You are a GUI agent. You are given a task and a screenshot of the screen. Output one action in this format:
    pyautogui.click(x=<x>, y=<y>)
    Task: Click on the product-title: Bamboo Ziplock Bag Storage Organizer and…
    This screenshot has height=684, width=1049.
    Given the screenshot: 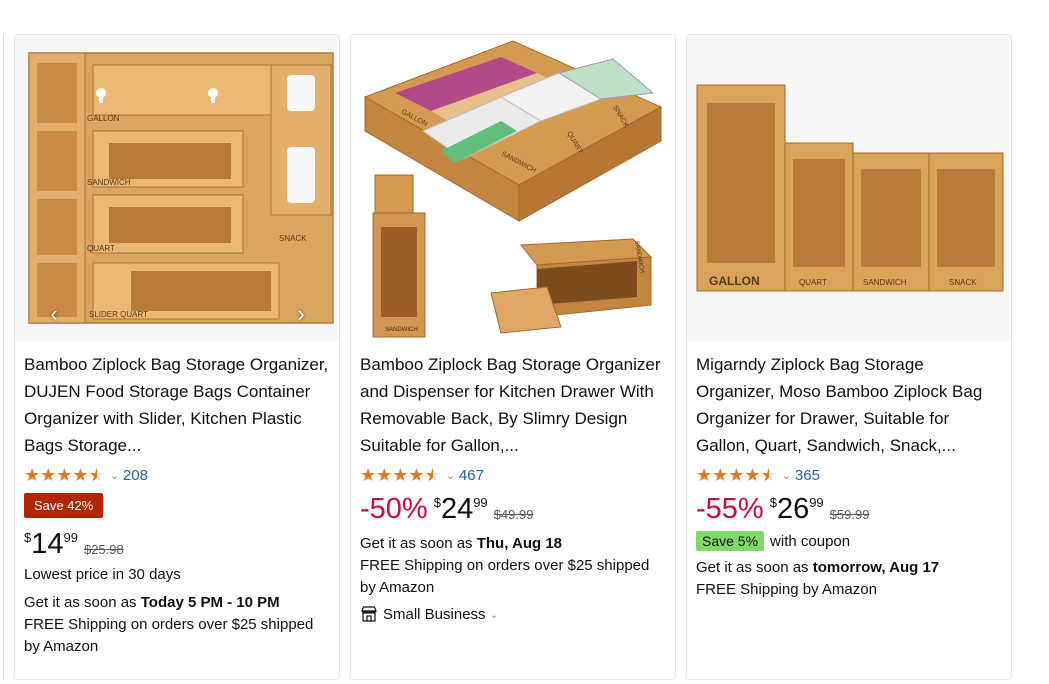 What is the action you would take?
    pyautogui.click(x=513, y=405)
    